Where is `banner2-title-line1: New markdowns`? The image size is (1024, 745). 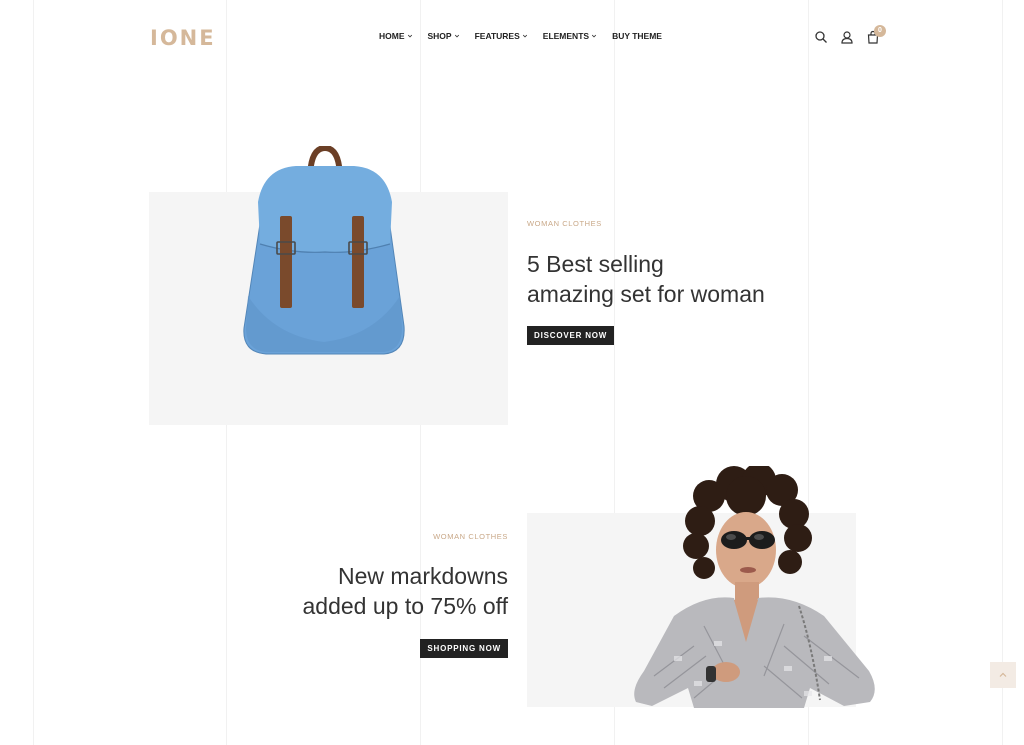
banner2-title-line1: New markdowns is located at coordinates (423, 576).